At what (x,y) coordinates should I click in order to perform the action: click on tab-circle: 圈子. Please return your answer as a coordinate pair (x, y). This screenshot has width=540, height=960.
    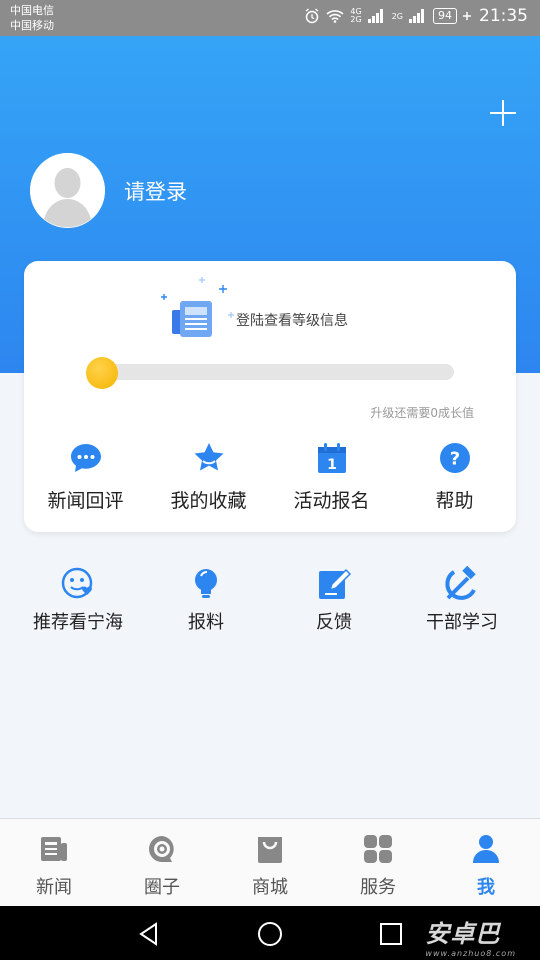
    Looking at the image, I should click on (162, 862).